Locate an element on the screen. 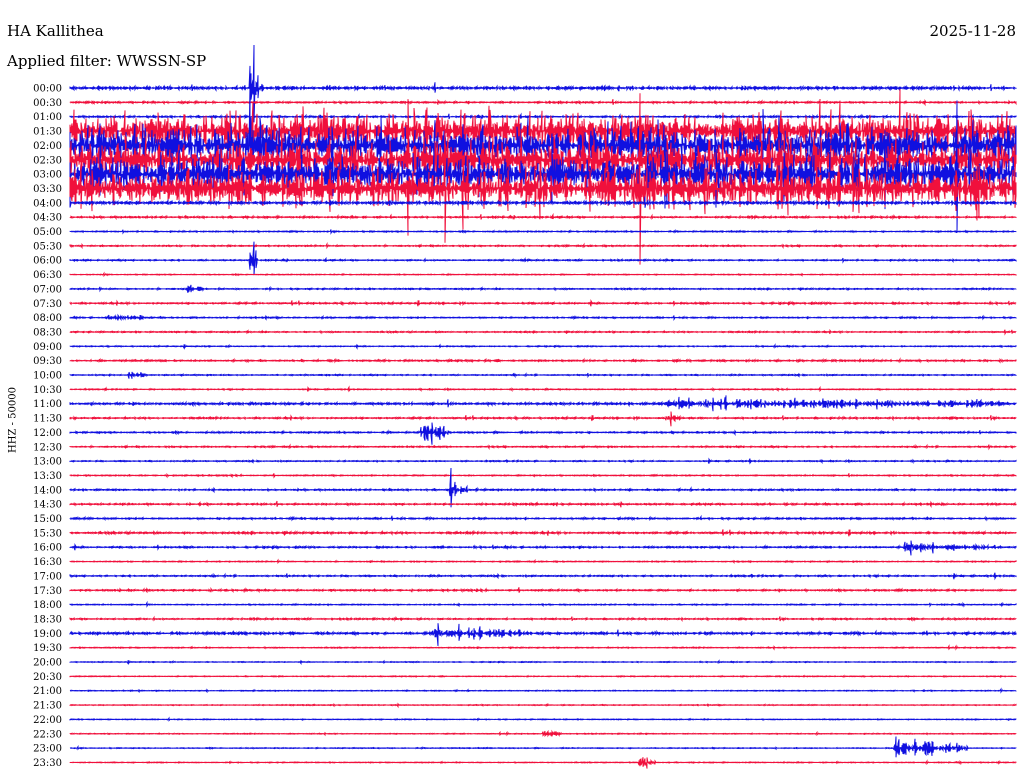  row-label-0900: 09:00 is located at coordinates (47, 347).